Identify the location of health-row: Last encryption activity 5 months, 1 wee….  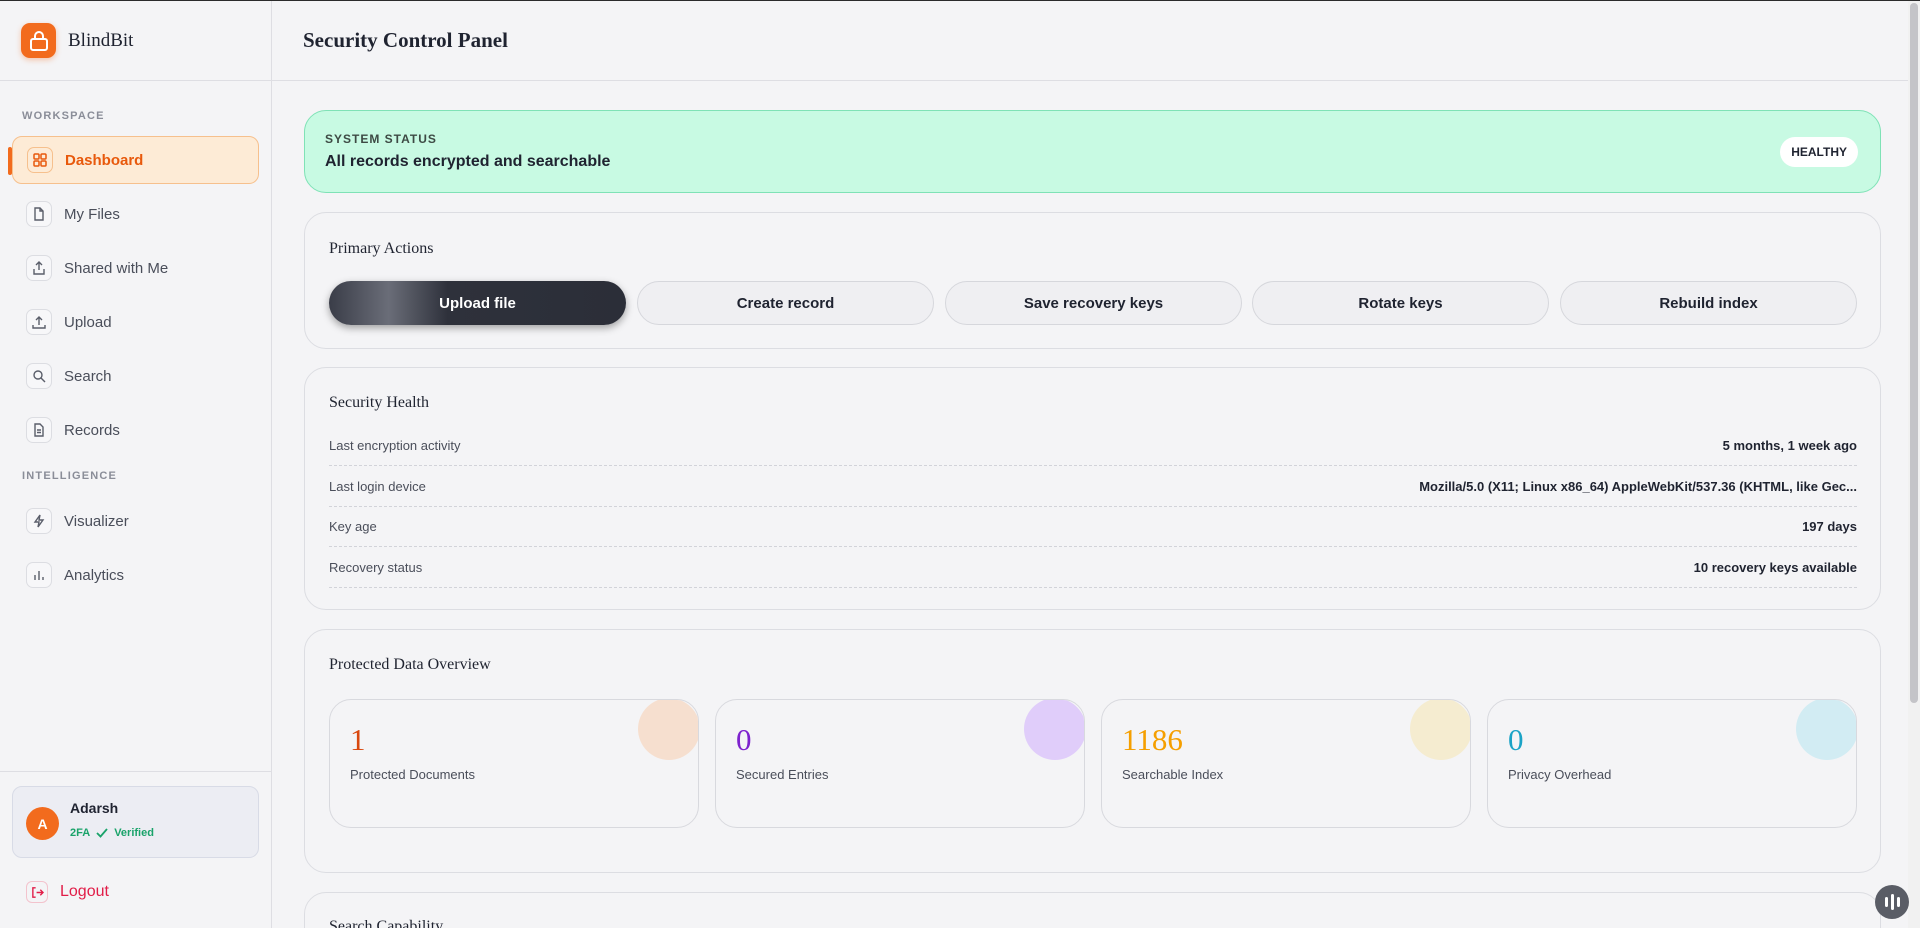
(1093, 446).